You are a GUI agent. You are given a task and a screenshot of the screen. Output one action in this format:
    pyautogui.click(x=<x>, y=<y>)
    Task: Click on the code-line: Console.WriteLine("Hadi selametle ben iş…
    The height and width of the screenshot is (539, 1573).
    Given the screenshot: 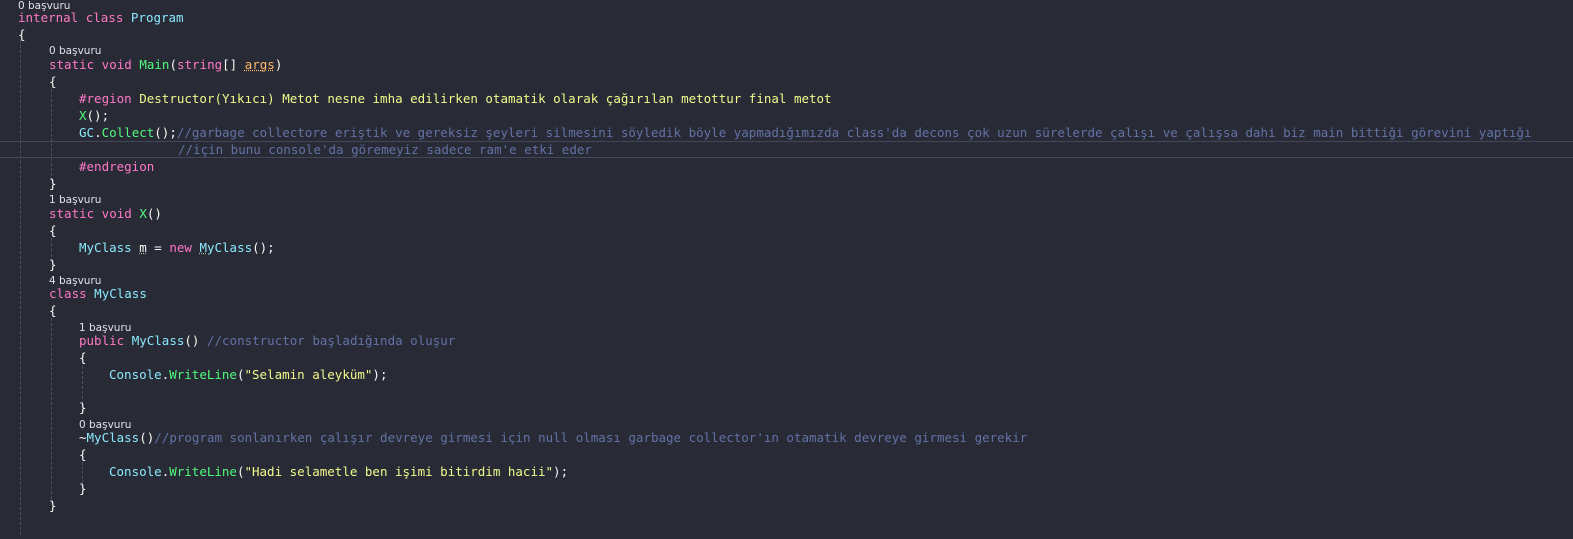 What is the action you would take?
    pyautogui.click(x=338, y=471)
    